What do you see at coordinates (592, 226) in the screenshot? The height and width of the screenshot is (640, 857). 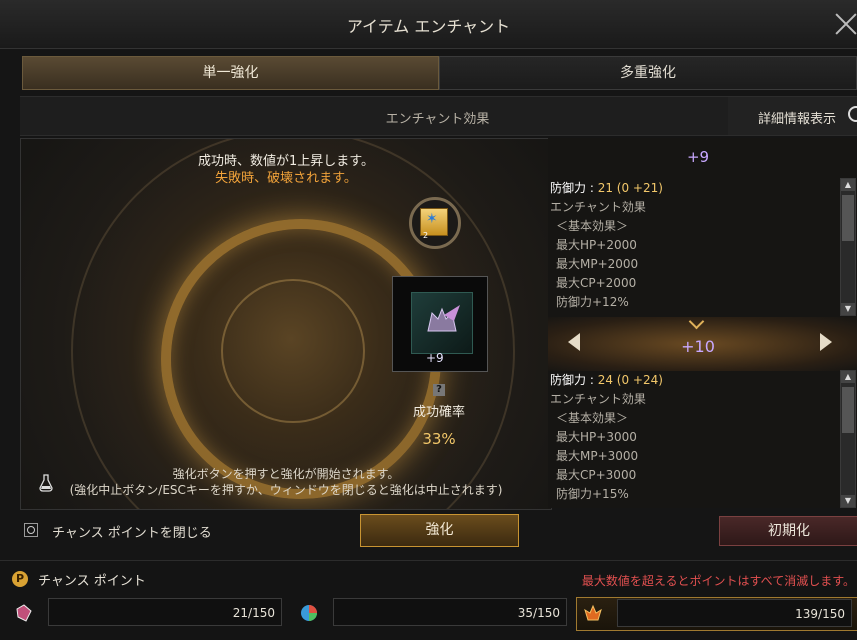 I see `current-basic-effect: ＜基本効果＞` at bounding box center [592, 226].